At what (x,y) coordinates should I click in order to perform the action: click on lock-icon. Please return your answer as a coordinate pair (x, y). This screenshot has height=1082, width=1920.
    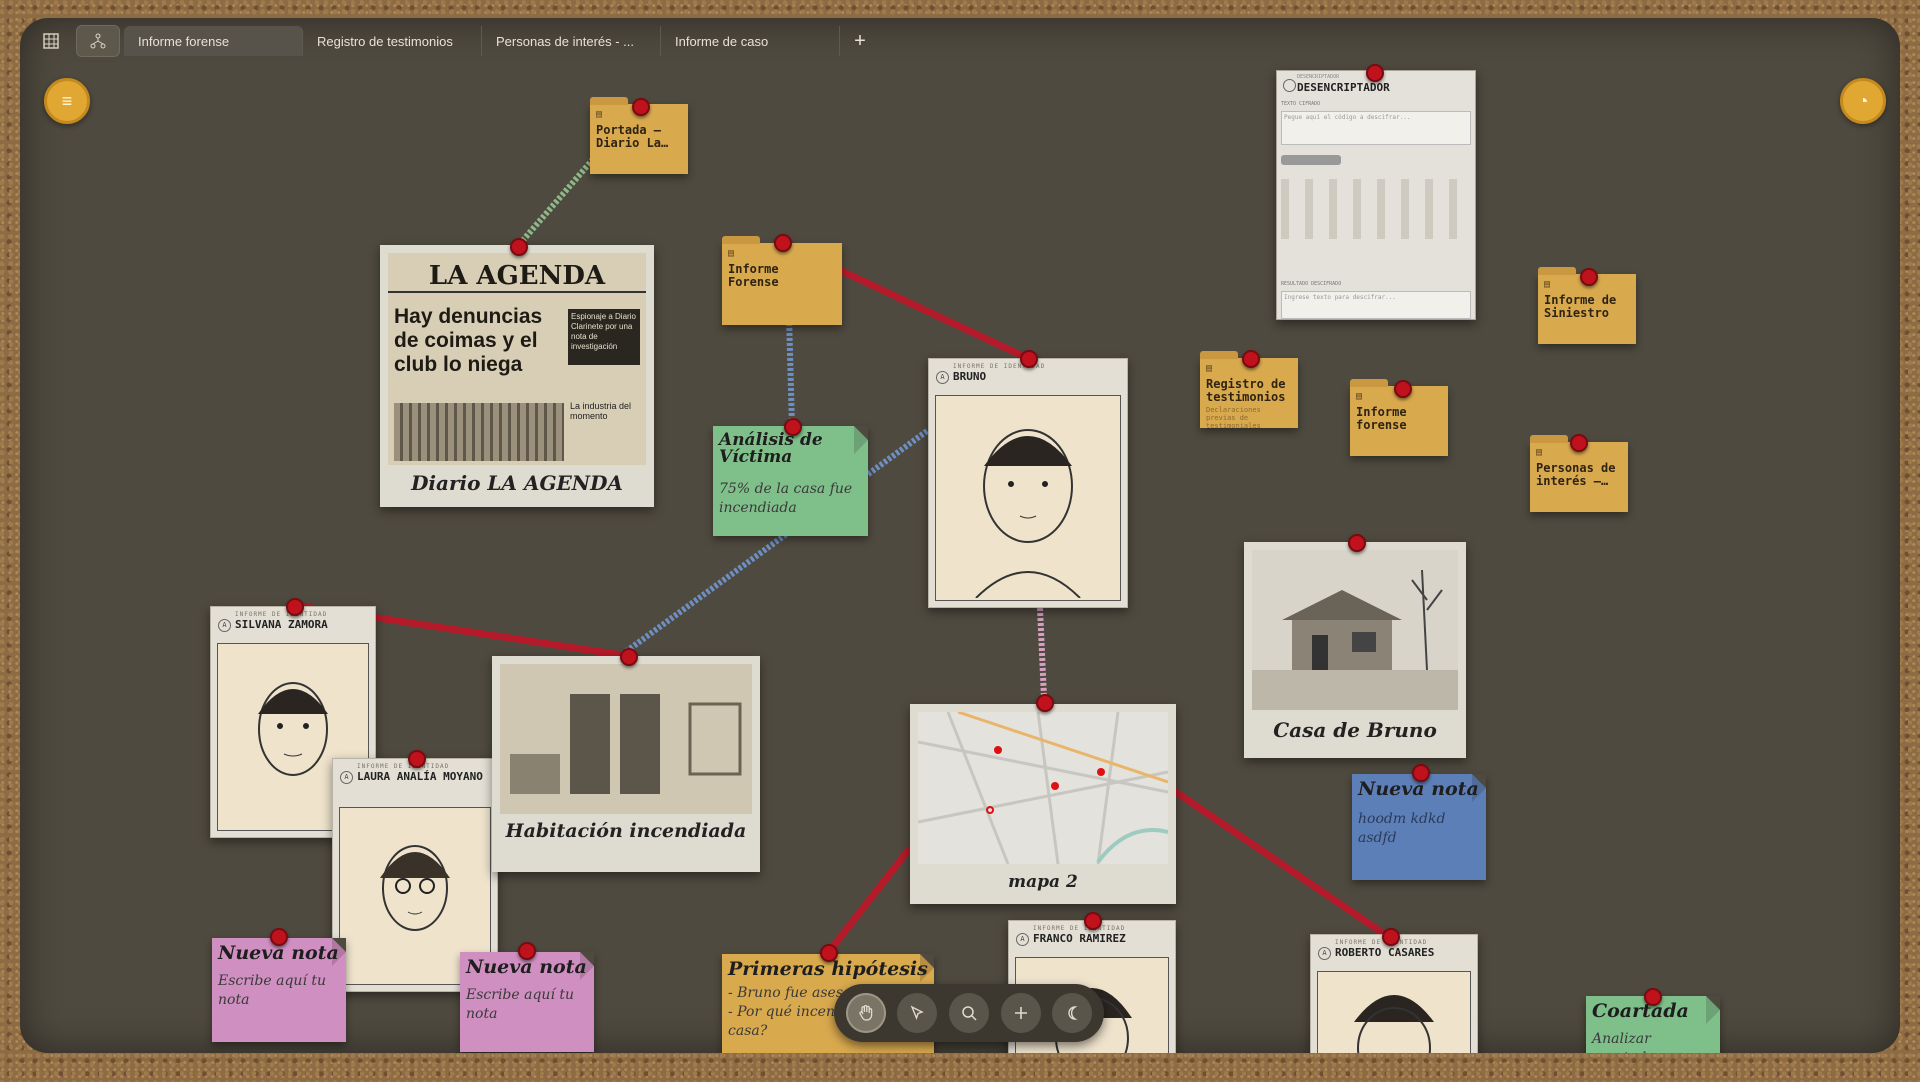
    Looking at the image, I should click on (1289, 85).